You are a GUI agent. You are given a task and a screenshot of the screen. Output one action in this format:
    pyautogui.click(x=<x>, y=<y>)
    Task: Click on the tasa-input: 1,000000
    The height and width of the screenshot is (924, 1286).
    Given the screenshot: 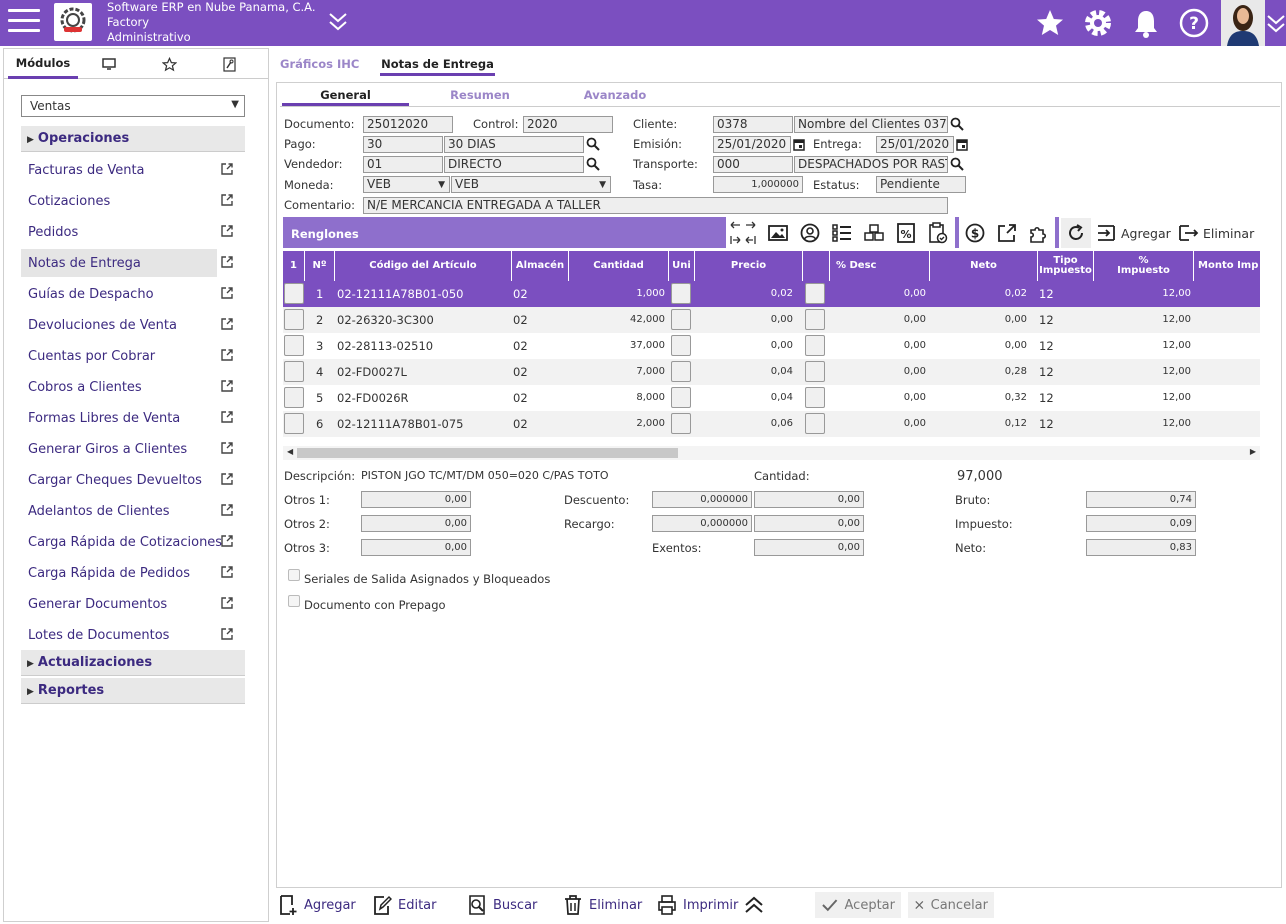 What is the action you would take?
    pyautogui.click(x=758, y=184)
    